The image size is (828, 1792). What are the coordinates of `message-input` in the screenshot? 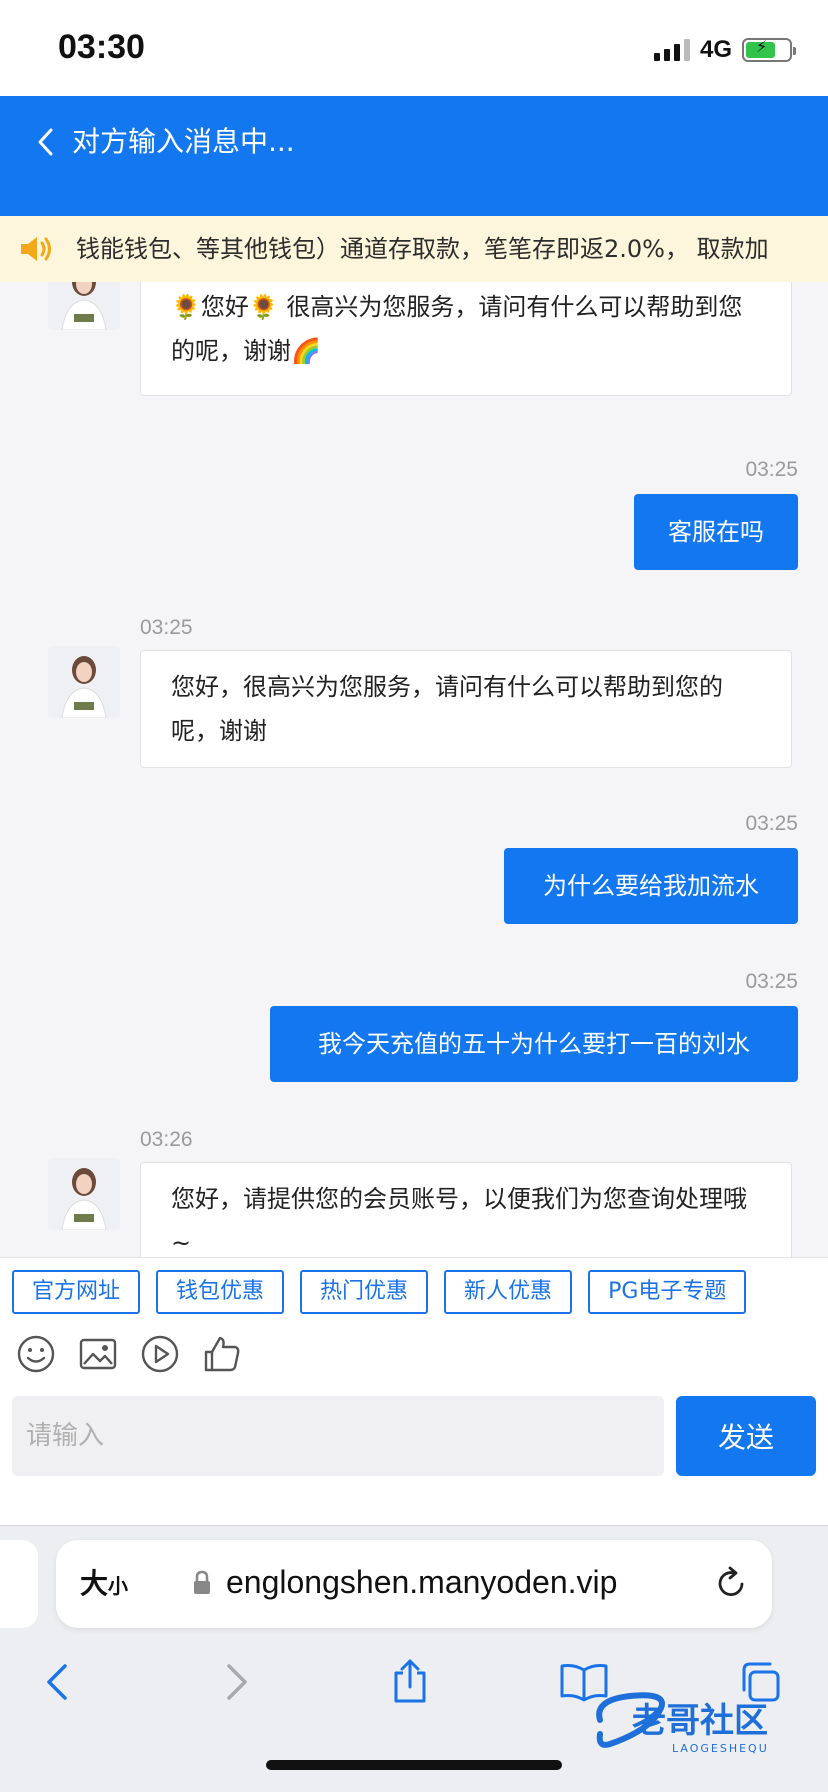 It's located at (338, 1436).